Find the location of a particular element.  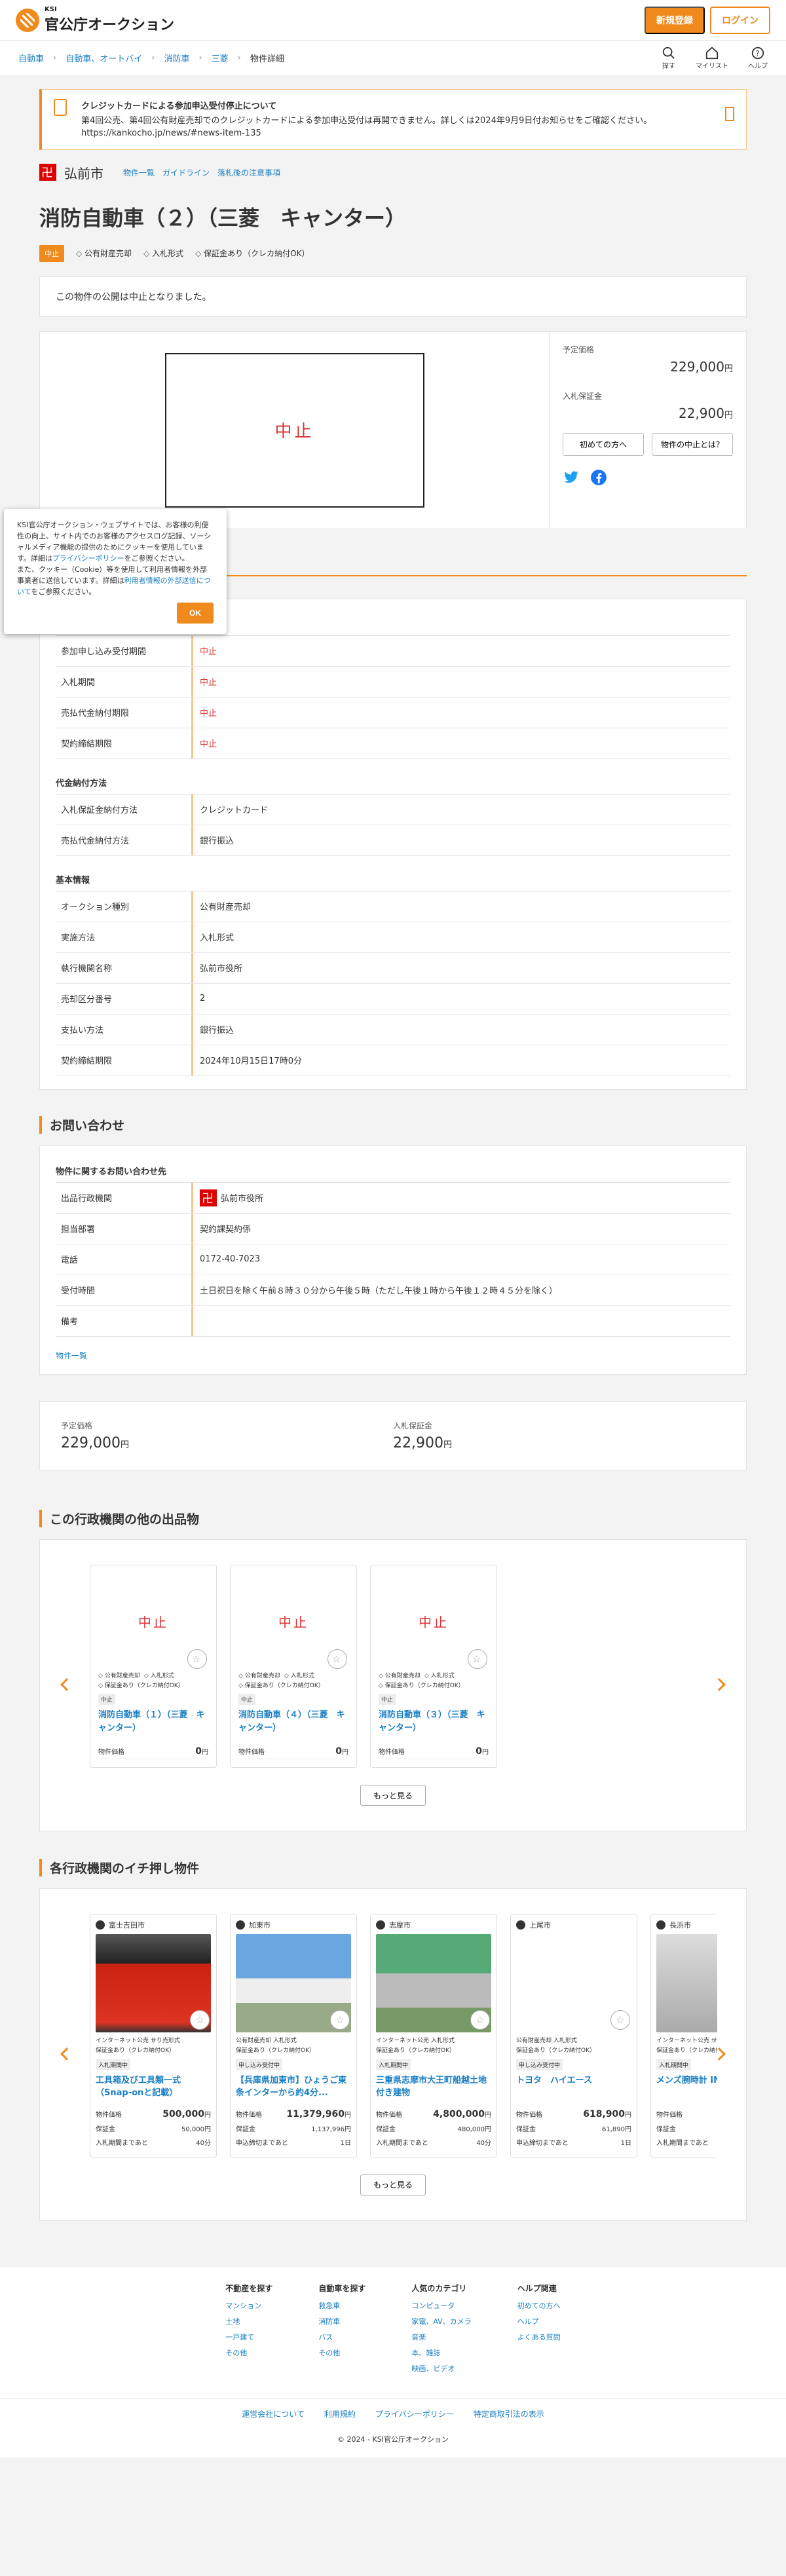

row-key: 執行機関名称 is located at coordinates (125, 967).